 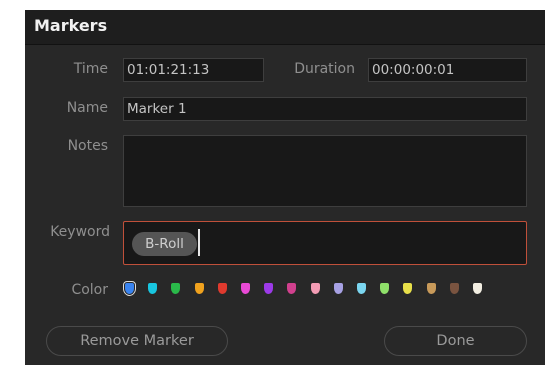 I want to click on duration-field: 00:00:00:01, so click(x=447, y=70).